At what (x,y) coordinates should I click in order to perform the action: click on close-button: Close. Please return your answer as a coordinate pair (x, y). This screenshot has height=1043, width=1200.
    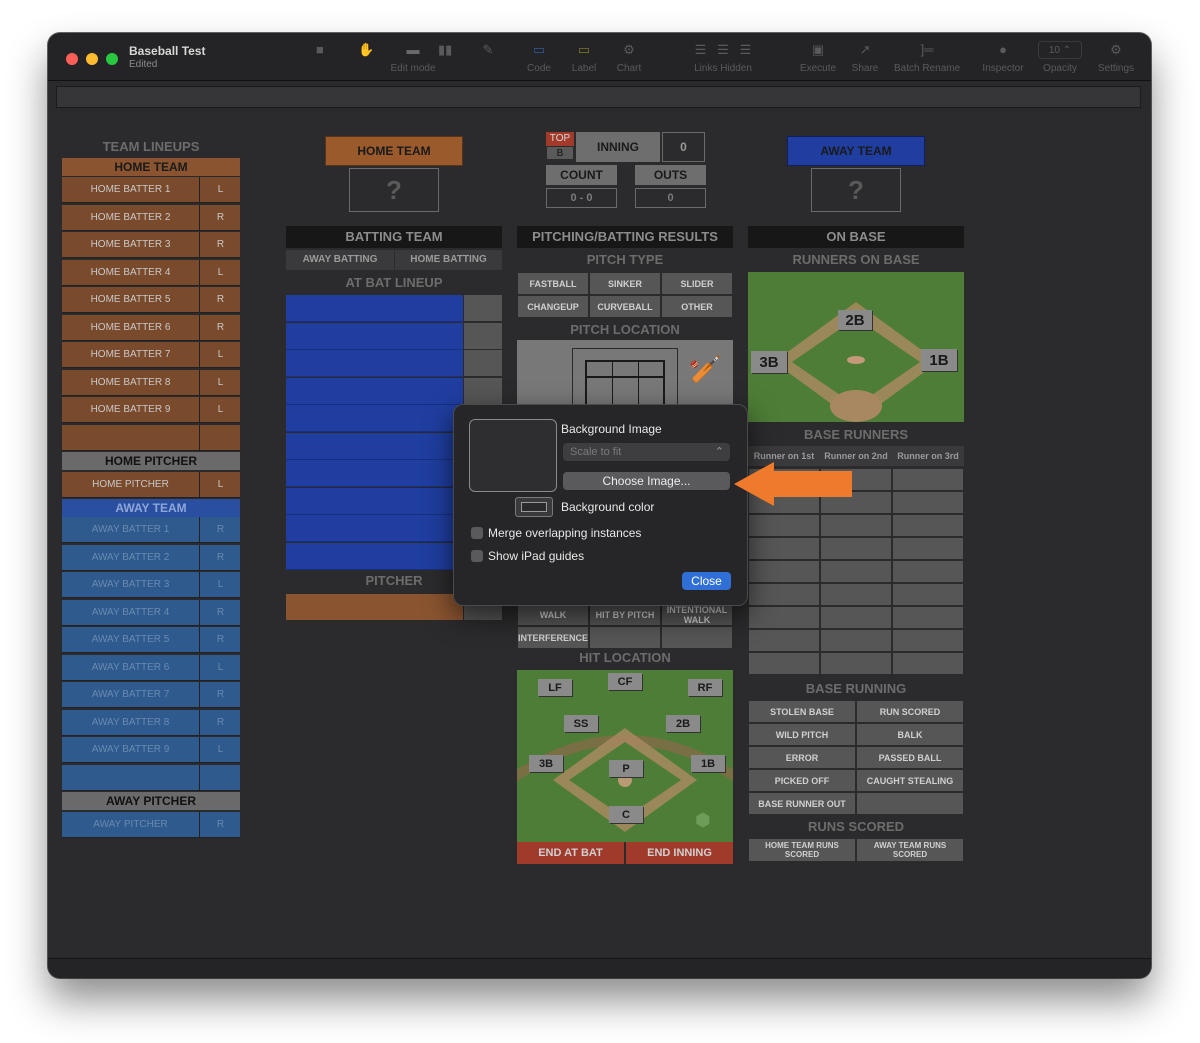
    Looking at the image, I should click on (706, 581).